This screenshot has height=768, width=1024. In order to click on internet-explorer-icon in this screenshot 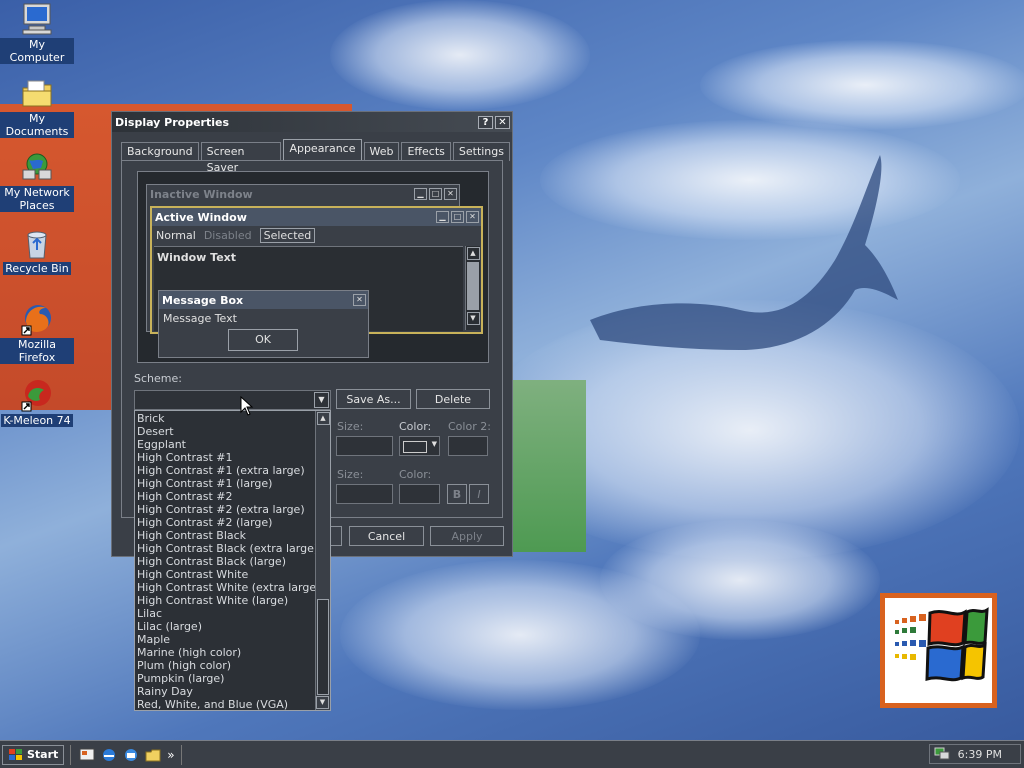, I will do `click(109, 755)`.